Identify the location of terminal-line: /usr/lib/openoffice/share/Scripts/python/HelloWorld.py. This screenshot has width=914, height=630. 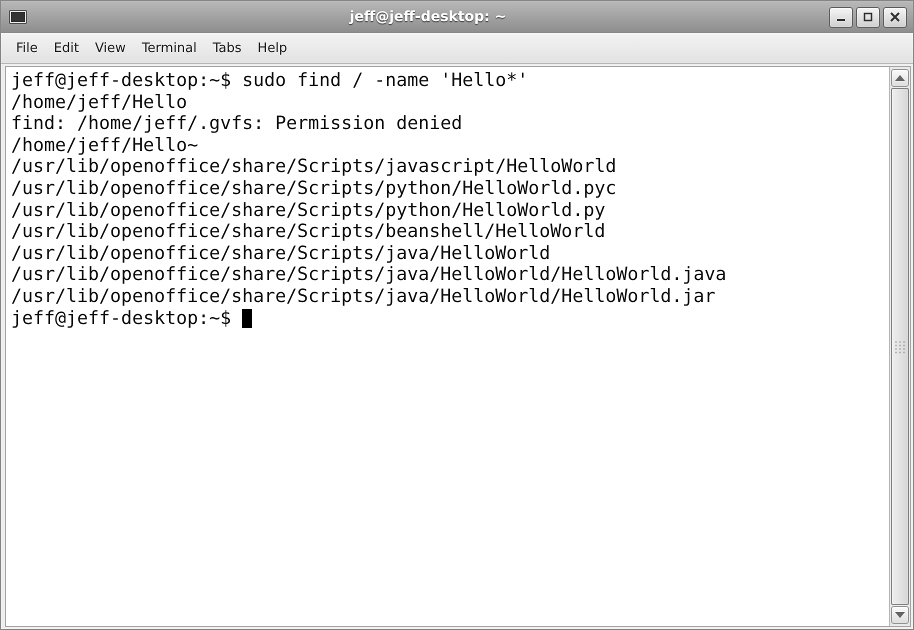
(308, 211).